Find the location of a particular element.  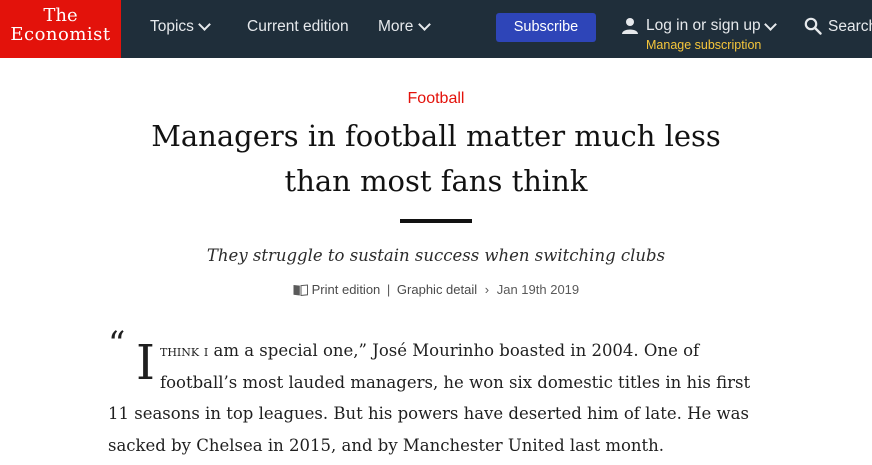

nav-topics: Topics is located at coordinates (172, 27).